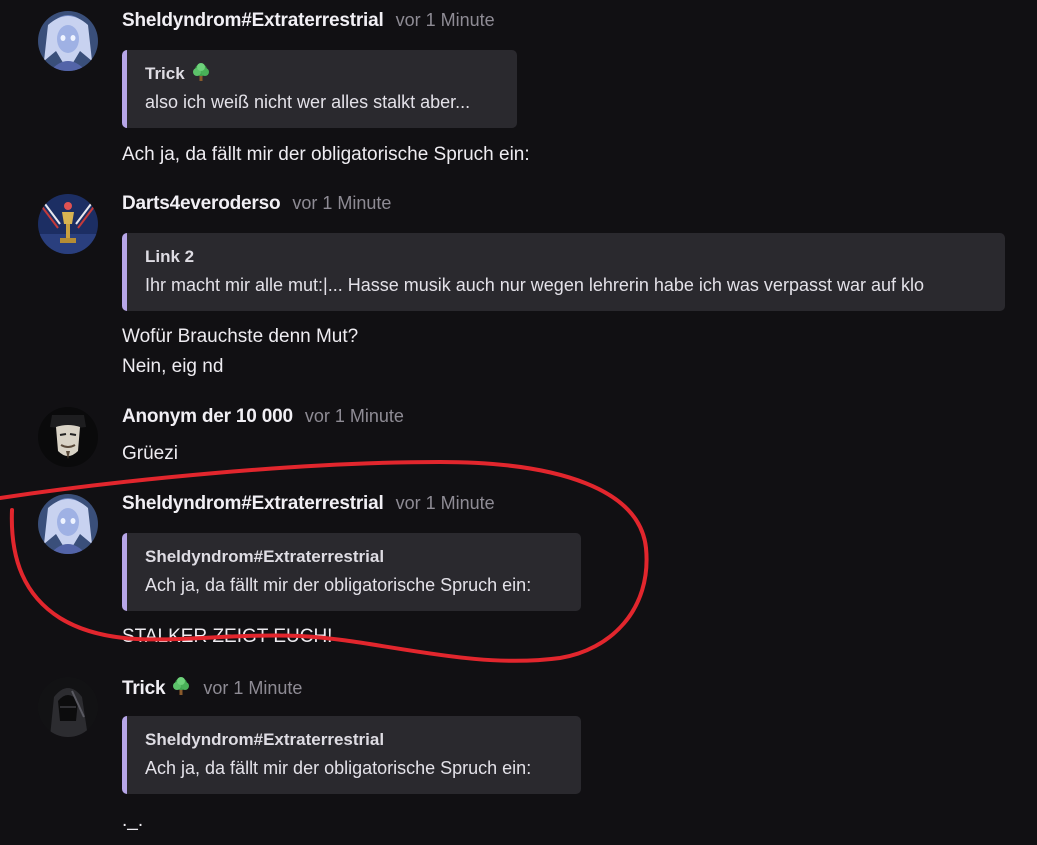 Image resolution: width=1037 pixels, height=845 pixels. I want to click on message-text: Grüezi, so click(150, 454).